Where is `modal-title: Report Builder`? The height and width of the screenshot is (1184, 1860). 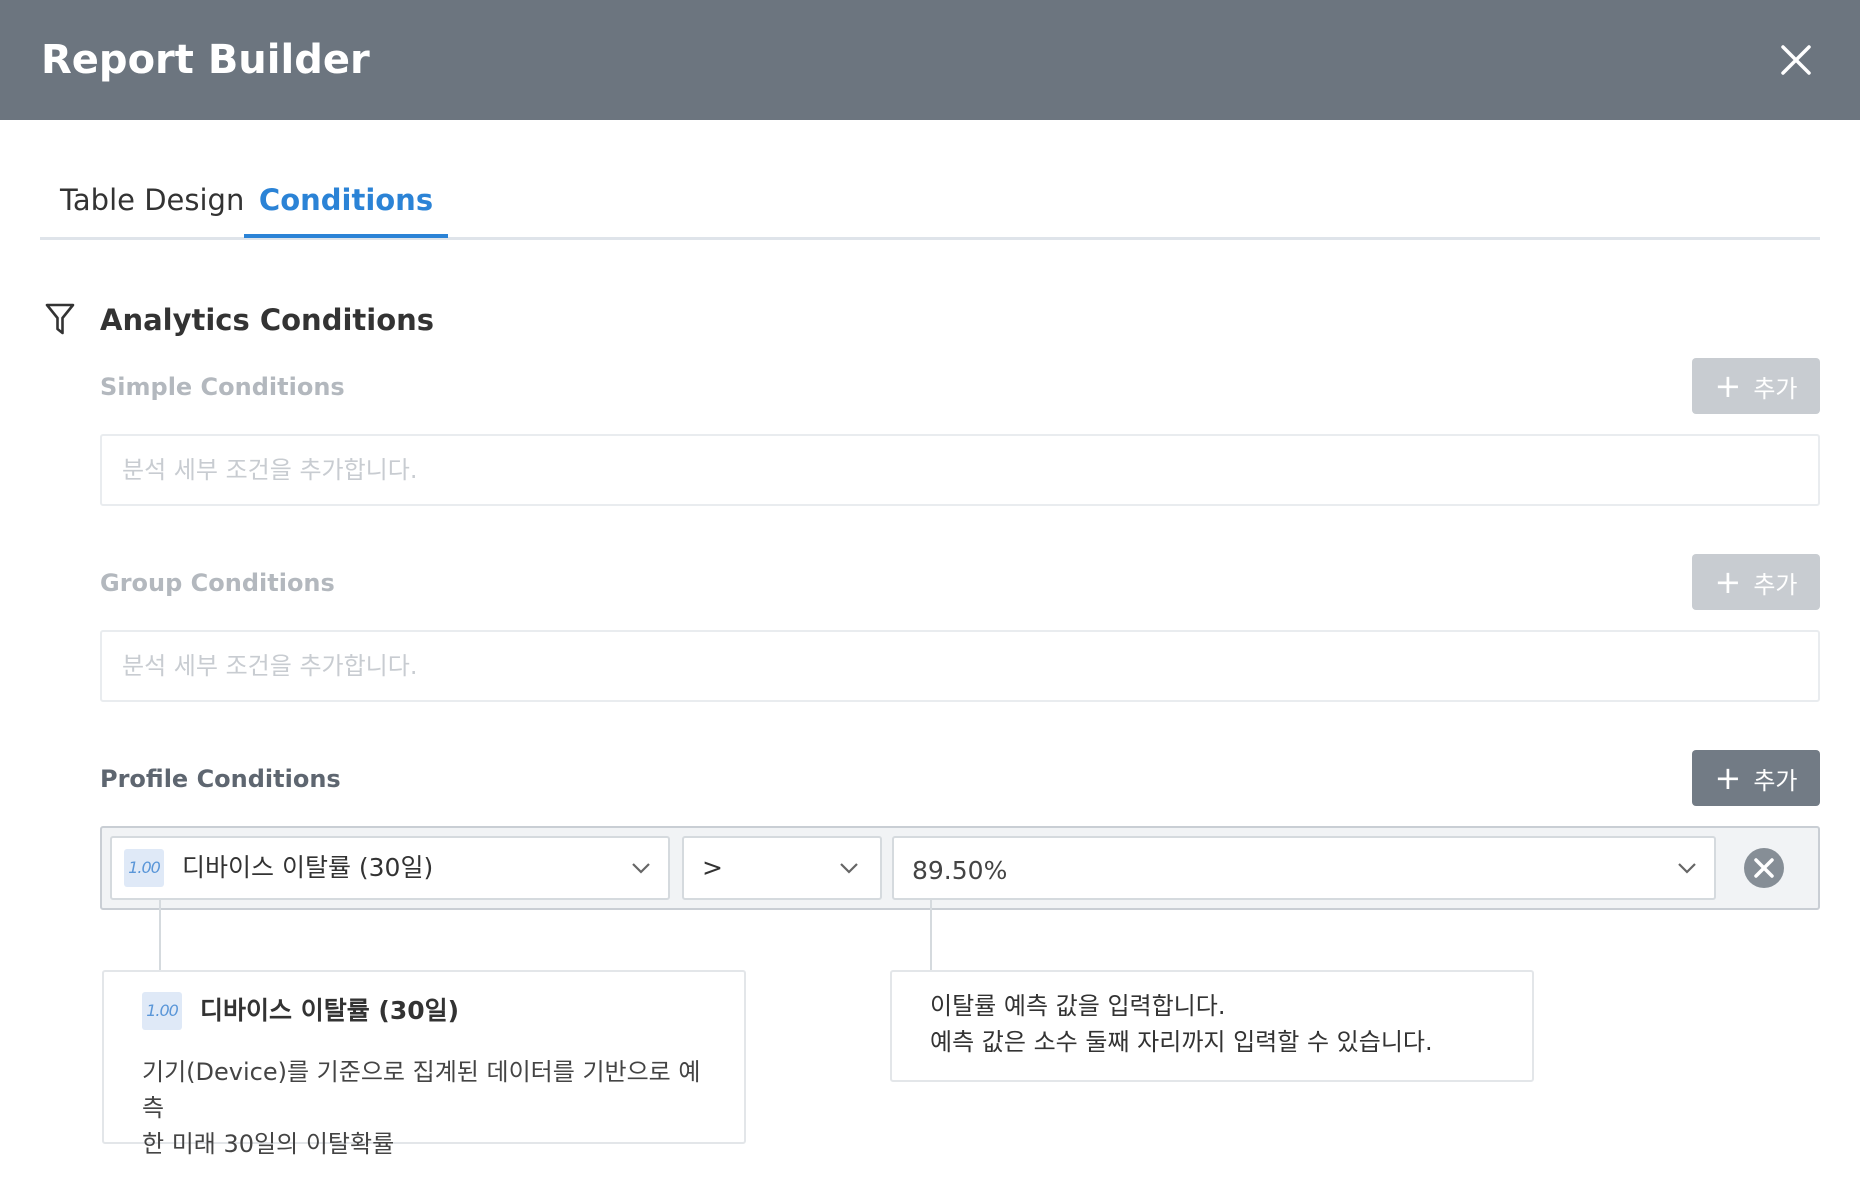 modal-title: Report Builder is located at coordinates (205, 60).